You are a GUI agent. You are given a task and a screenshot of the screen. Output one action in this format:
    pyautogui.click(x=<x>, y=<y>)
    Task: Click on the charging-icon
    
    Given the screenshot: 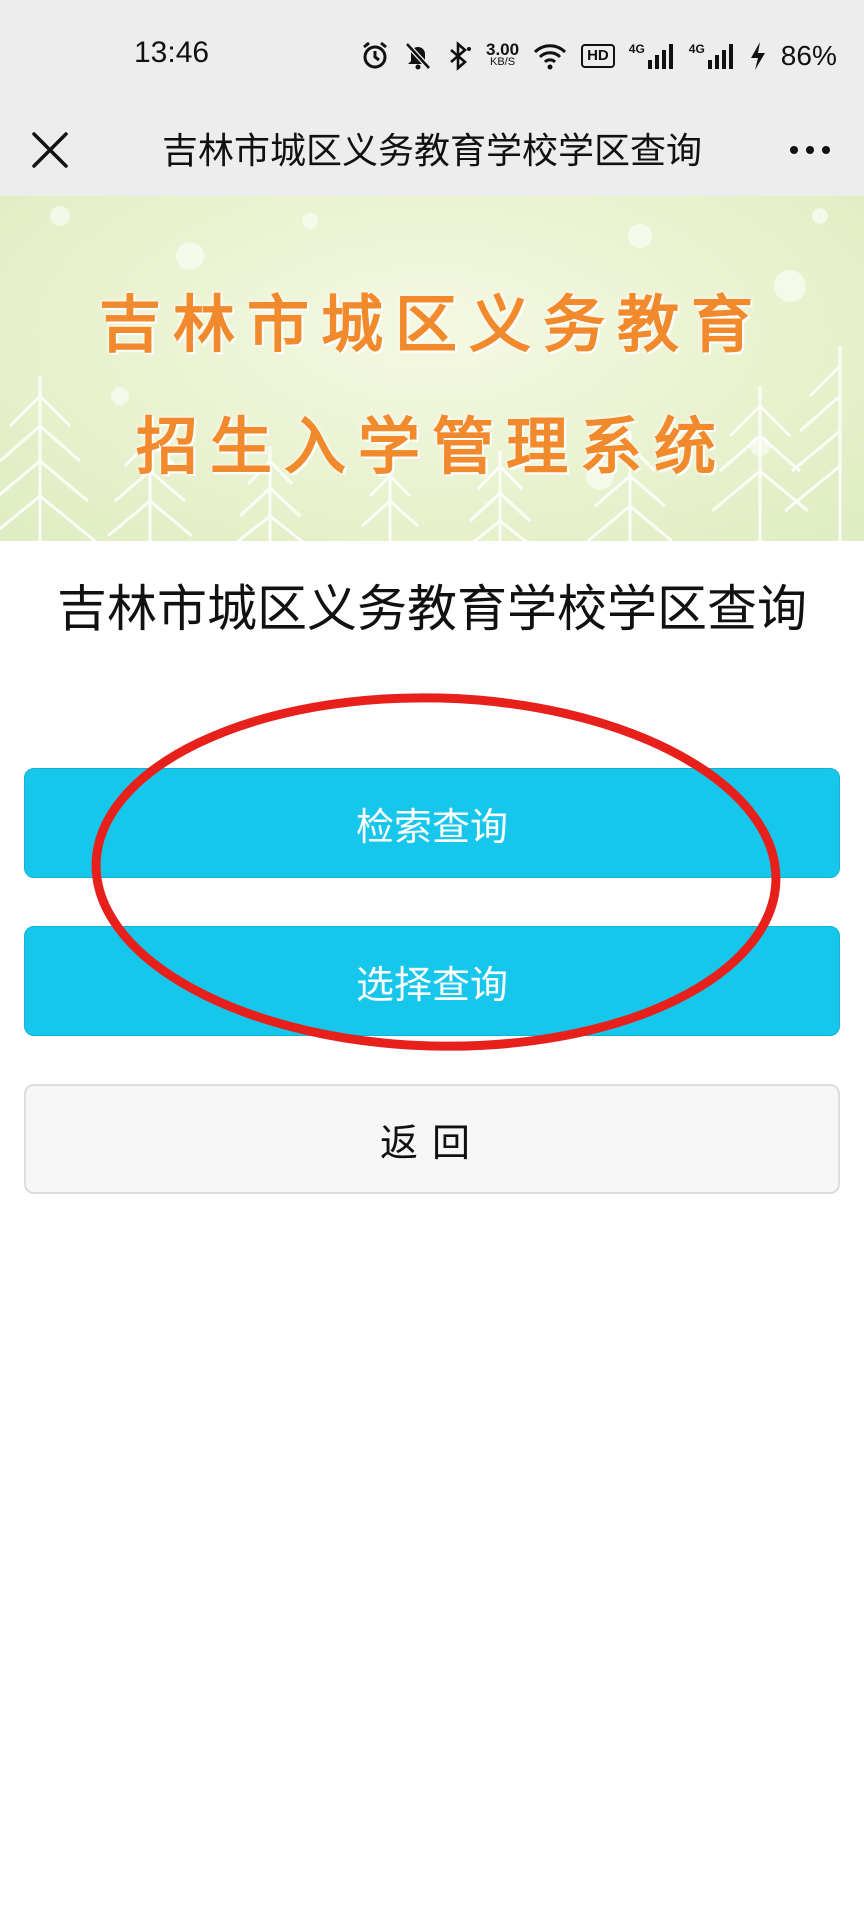 What is the action you would take?
    pyautogui.click(x=758, y=56)
    